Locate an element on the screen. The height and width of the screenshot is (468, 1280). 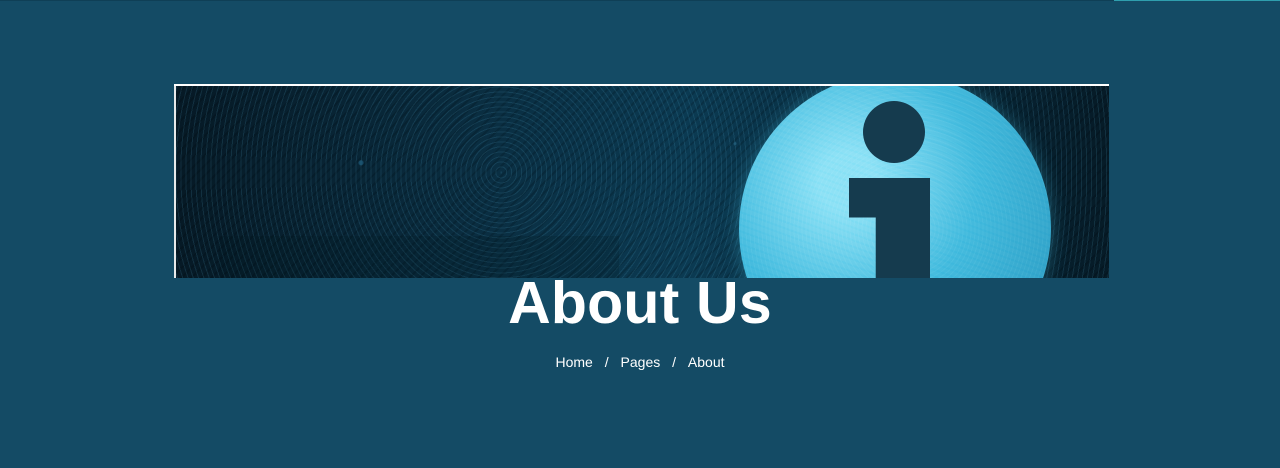
breadcrumb-item-pages: Pages is located at coordinates (641, 362).